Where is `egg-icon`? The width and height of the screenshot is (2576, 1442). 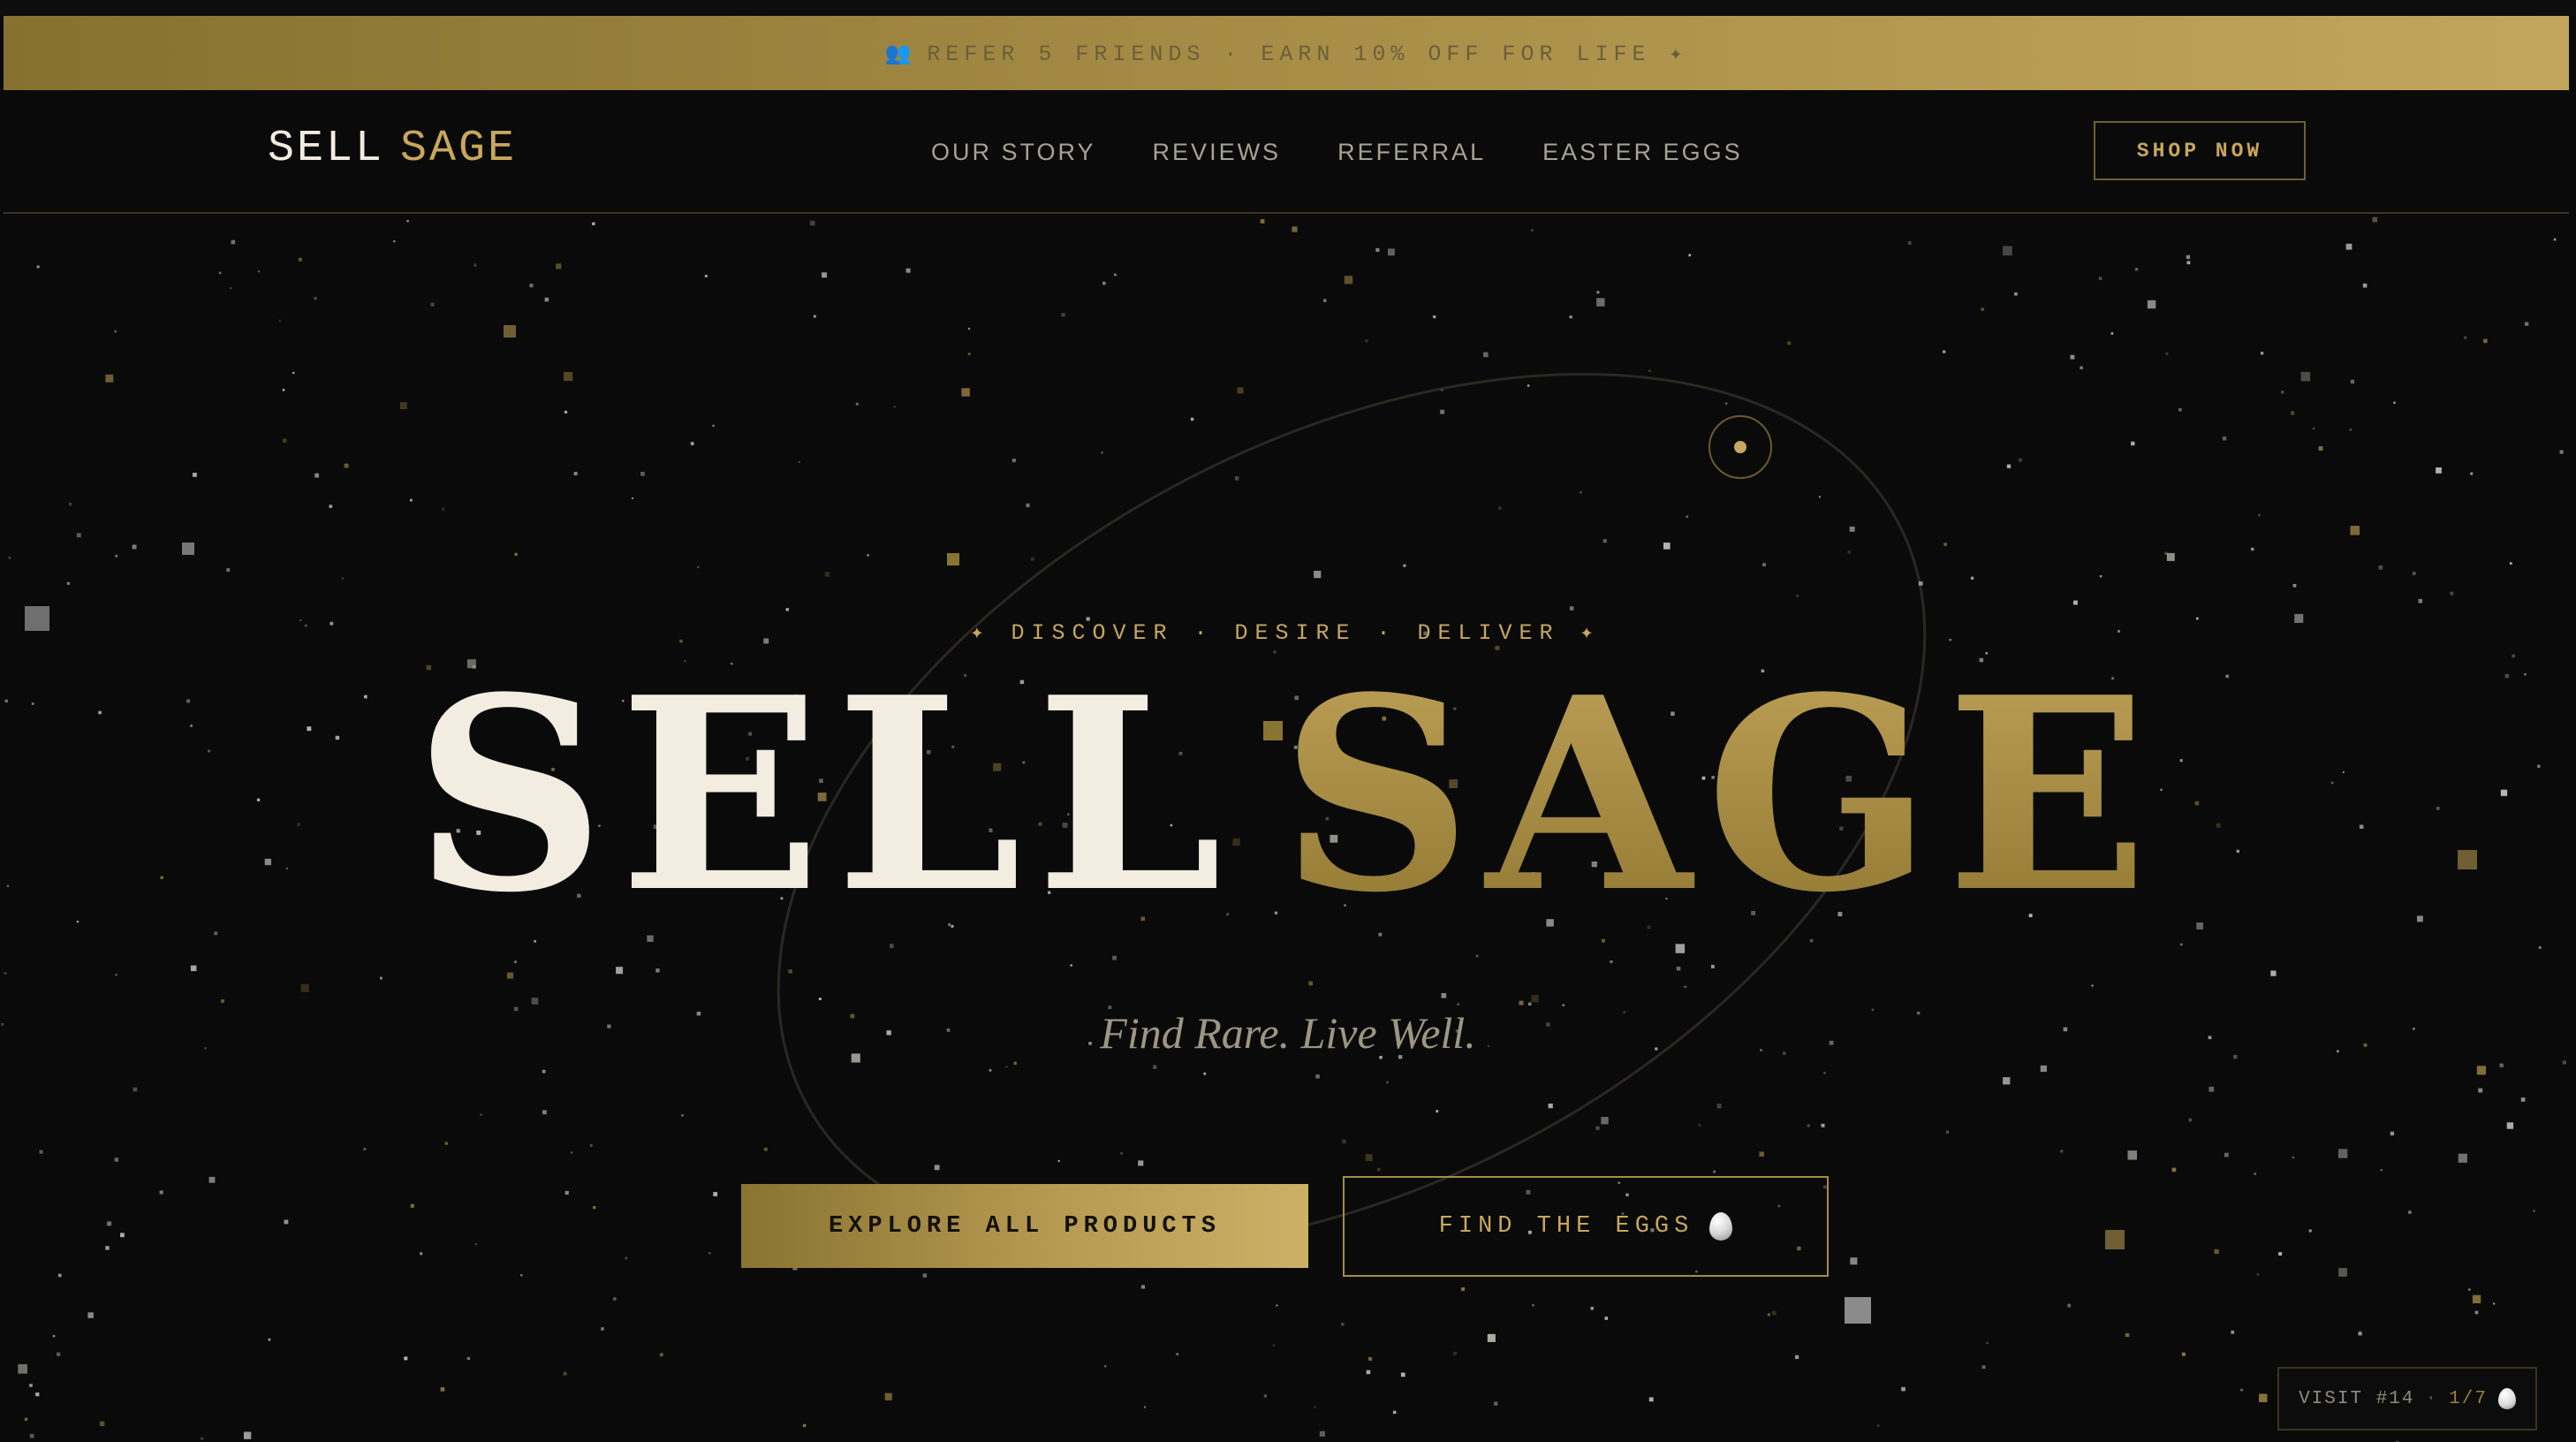 egg-icon is located at coordinates (1721, 1226).